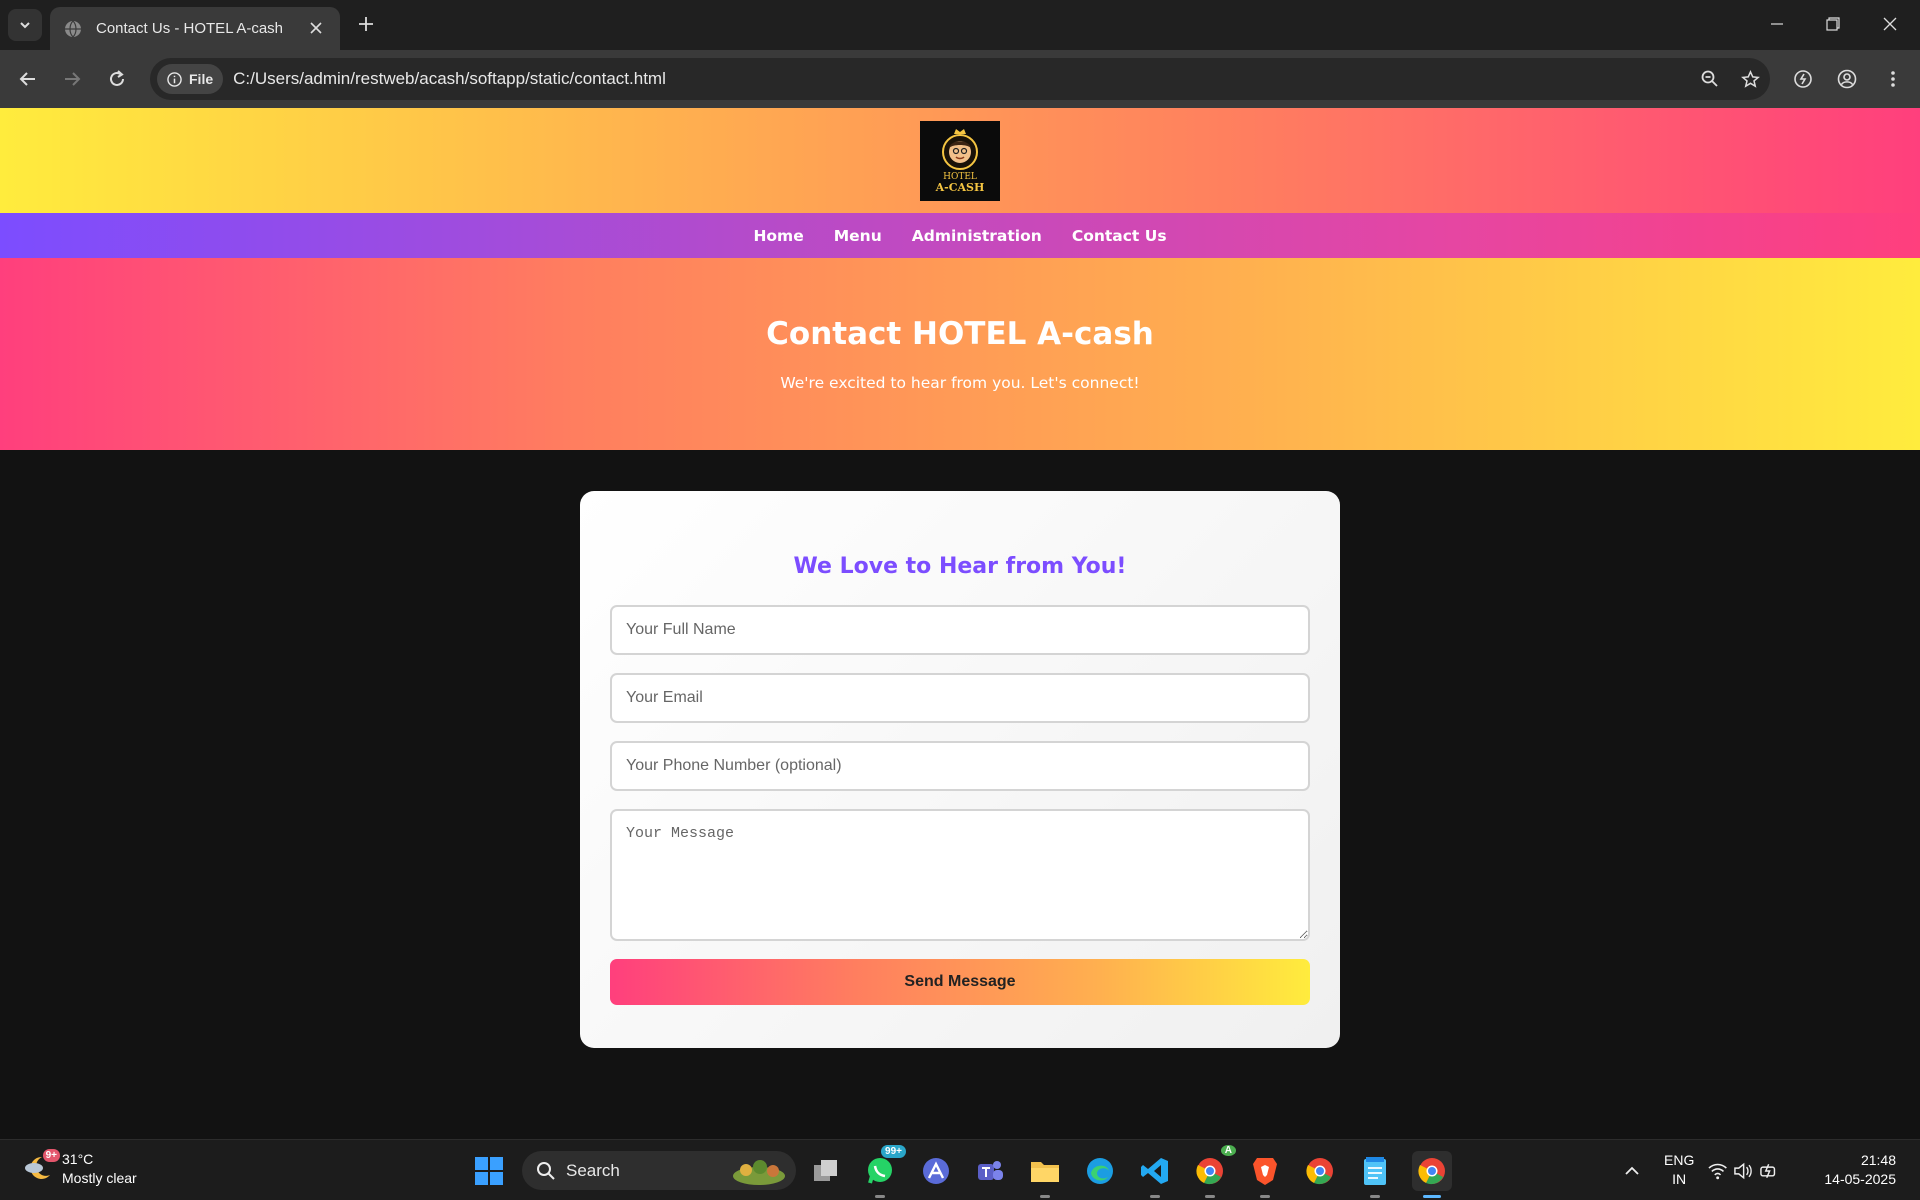 This screenshot has width=1920, height=1200. Describe the element at coordinates (960, 766) in the screenshot. I see `phone-input` at that location.